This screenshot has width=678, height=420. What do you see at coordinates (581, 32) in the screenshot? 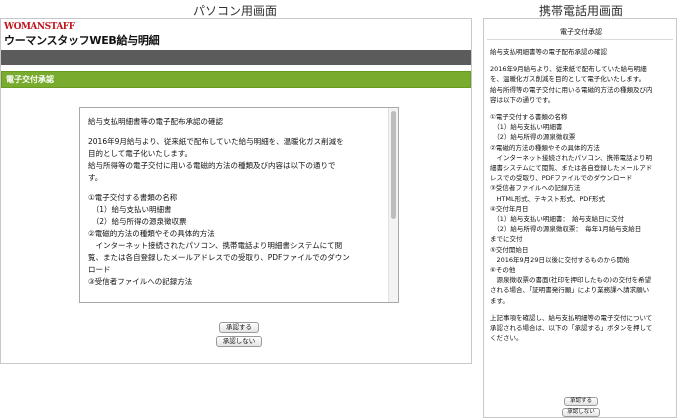
I see `mobile-page-title: 電子交付承認` at bounding box center [581, 32].